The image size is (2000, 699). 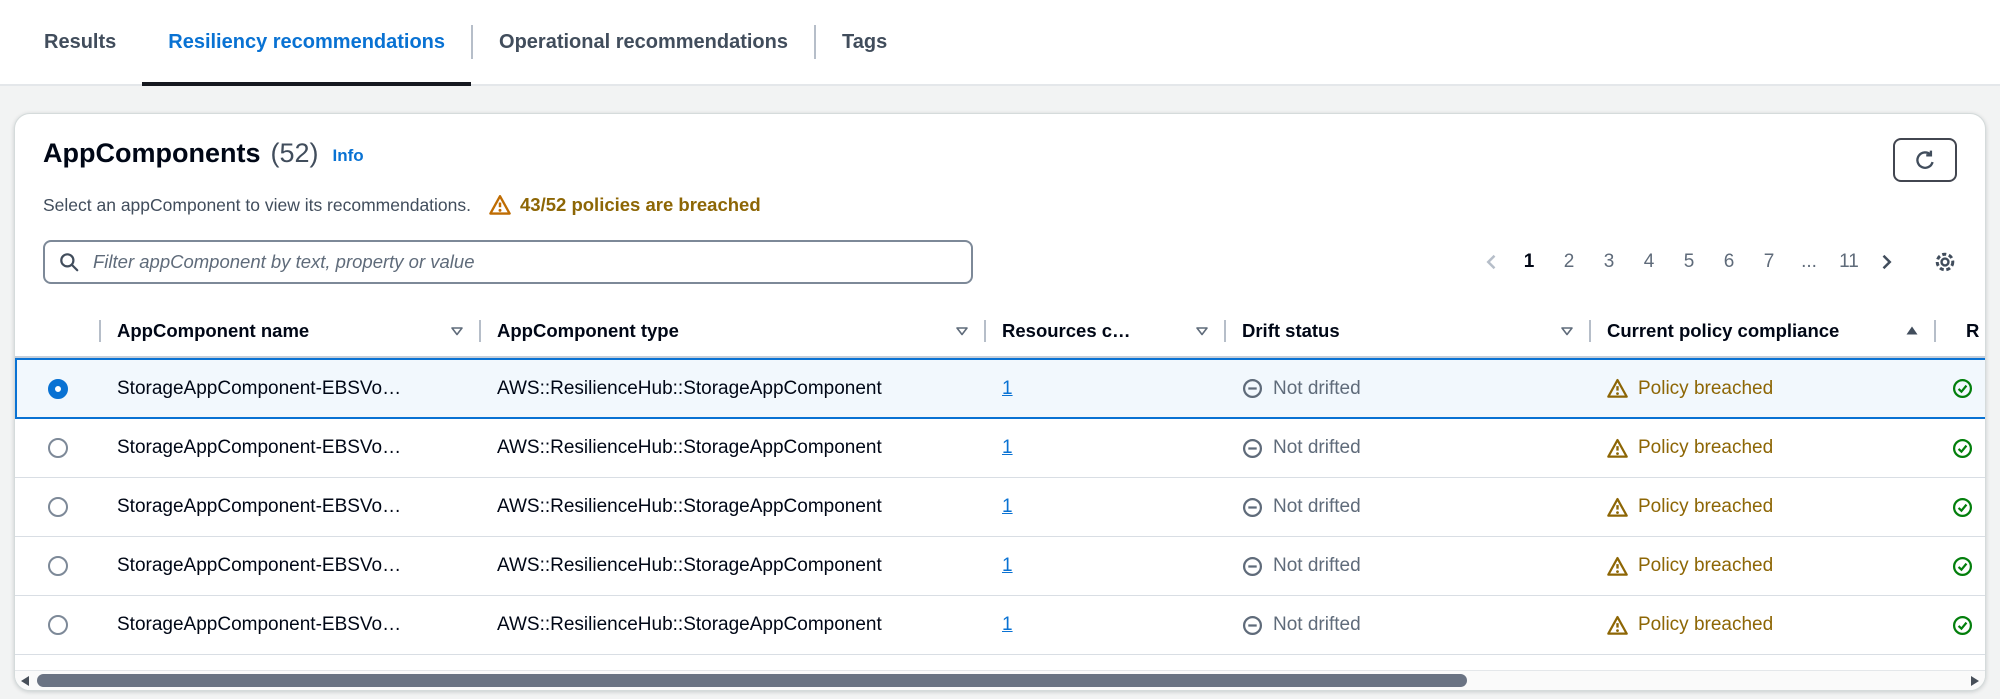 I want to click on refresh-button, so click(x=1925, y=160).